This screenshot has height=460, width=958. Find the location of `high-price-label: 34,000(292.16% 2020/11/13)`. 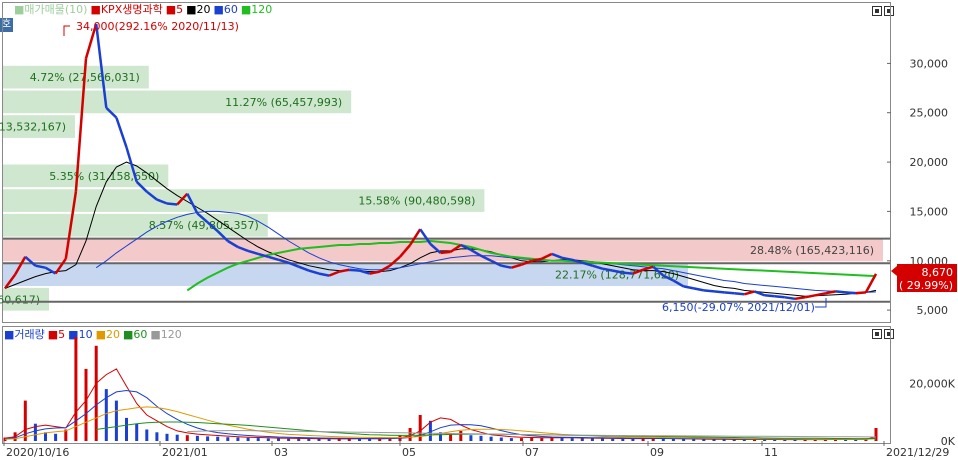

high-price-label: 34,000(292.16% 2020/11/13) is located at coordinates (157, 26).